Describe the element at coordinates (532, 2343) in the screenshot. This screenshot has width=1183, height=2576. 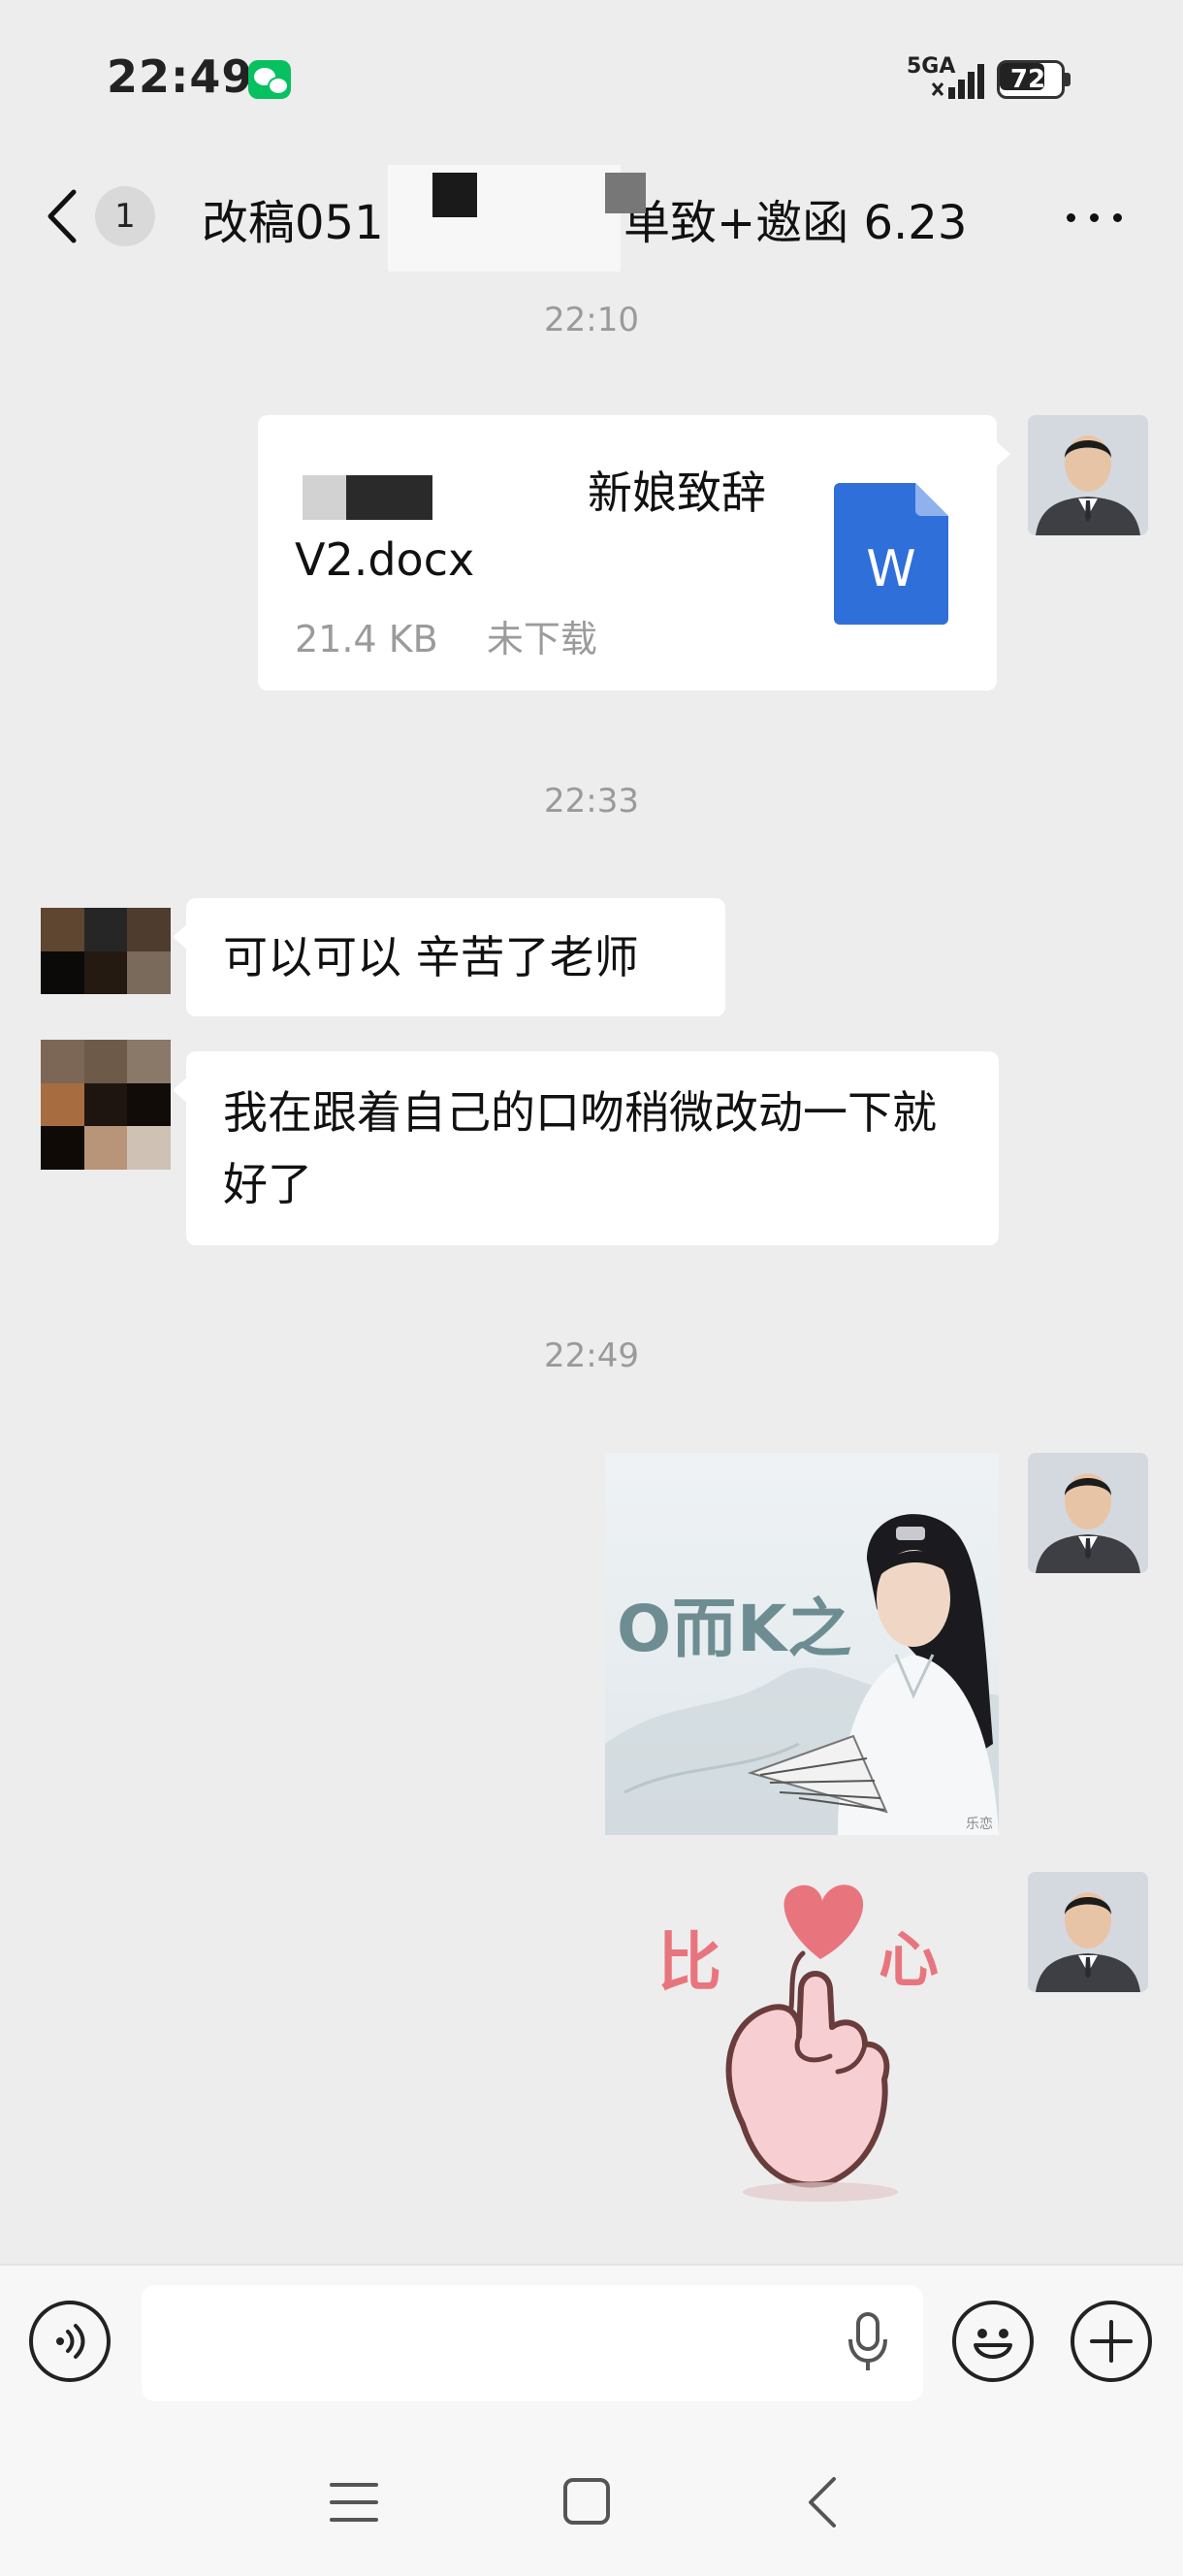
I see `message-input` at that location.